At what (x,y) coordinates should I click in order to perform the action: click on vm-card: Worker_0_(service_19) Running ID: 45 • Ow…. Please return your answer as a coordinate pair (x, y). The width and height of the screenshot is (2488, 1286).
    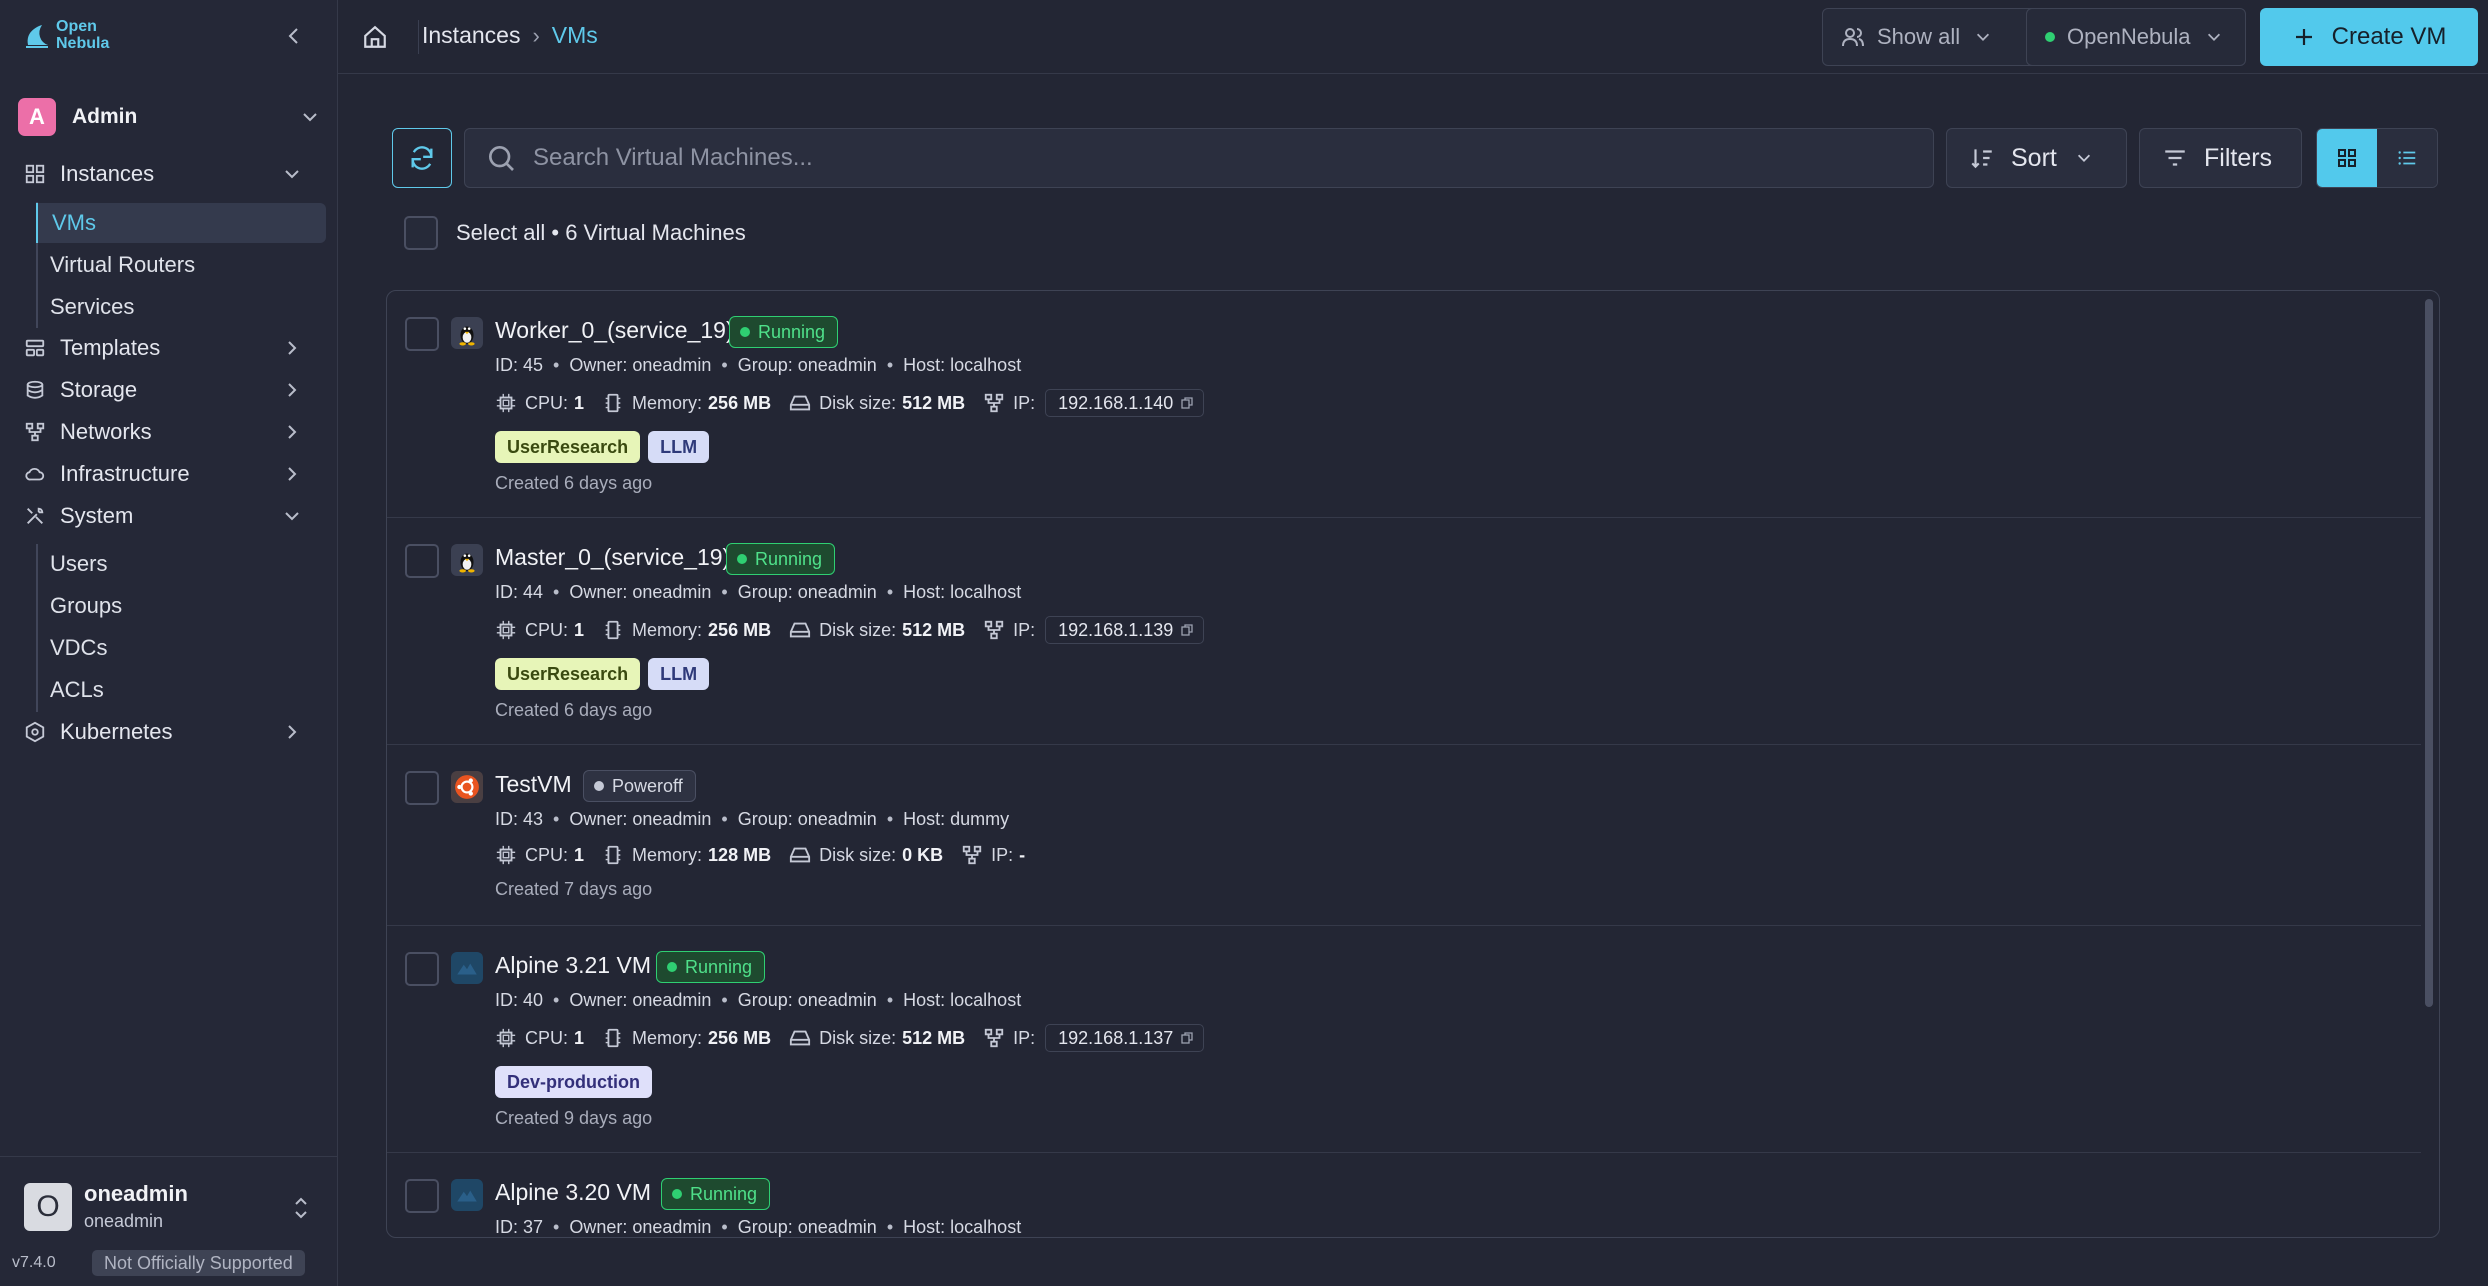
    Looking at the image, I should click on (1404, 404).